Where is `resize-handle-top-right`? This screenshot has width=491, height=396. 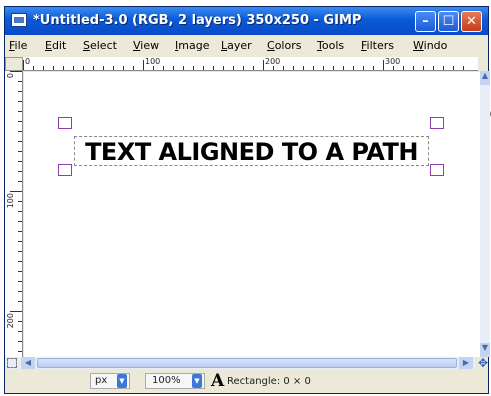 resize-handle-top-right is located at coordinates (437, 123).